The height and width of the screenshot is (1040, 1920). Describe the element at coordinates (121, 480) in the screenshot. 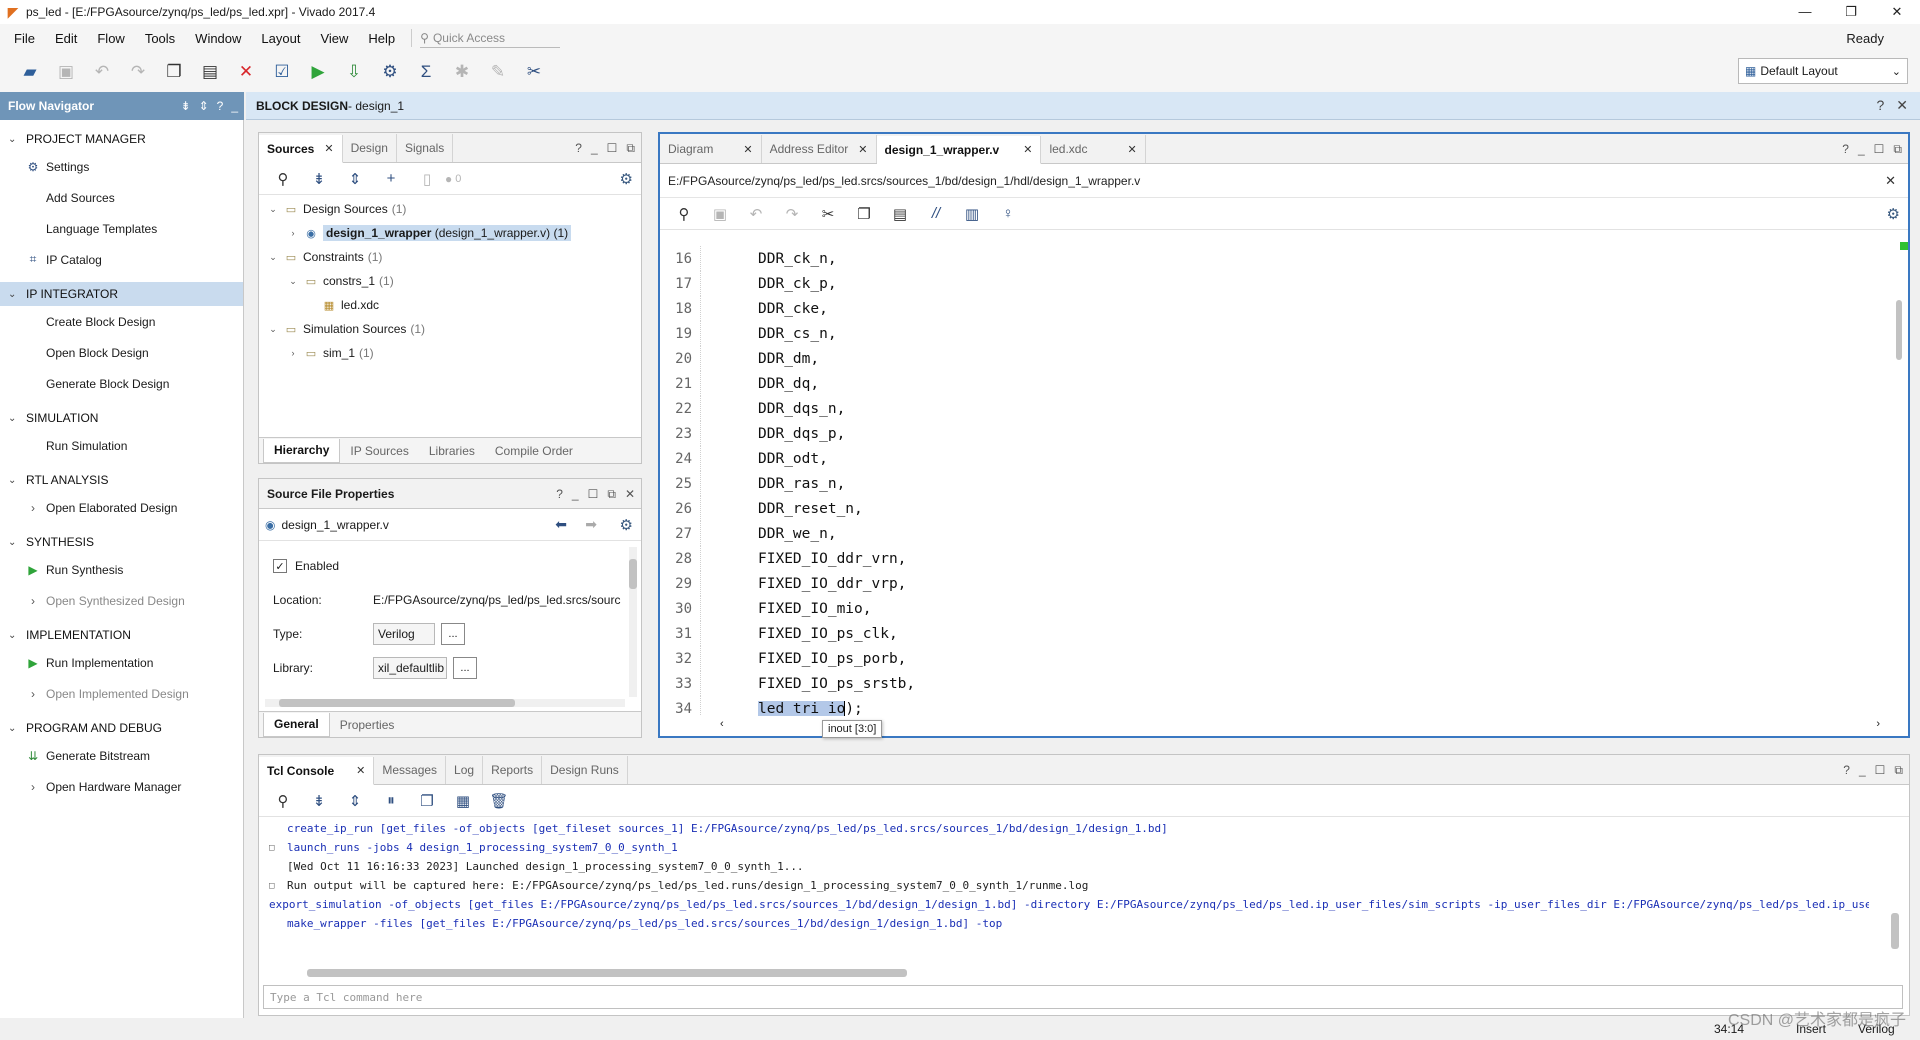

I see `nav-section-header: ⌄ RTL ANALYSIS` at that location.